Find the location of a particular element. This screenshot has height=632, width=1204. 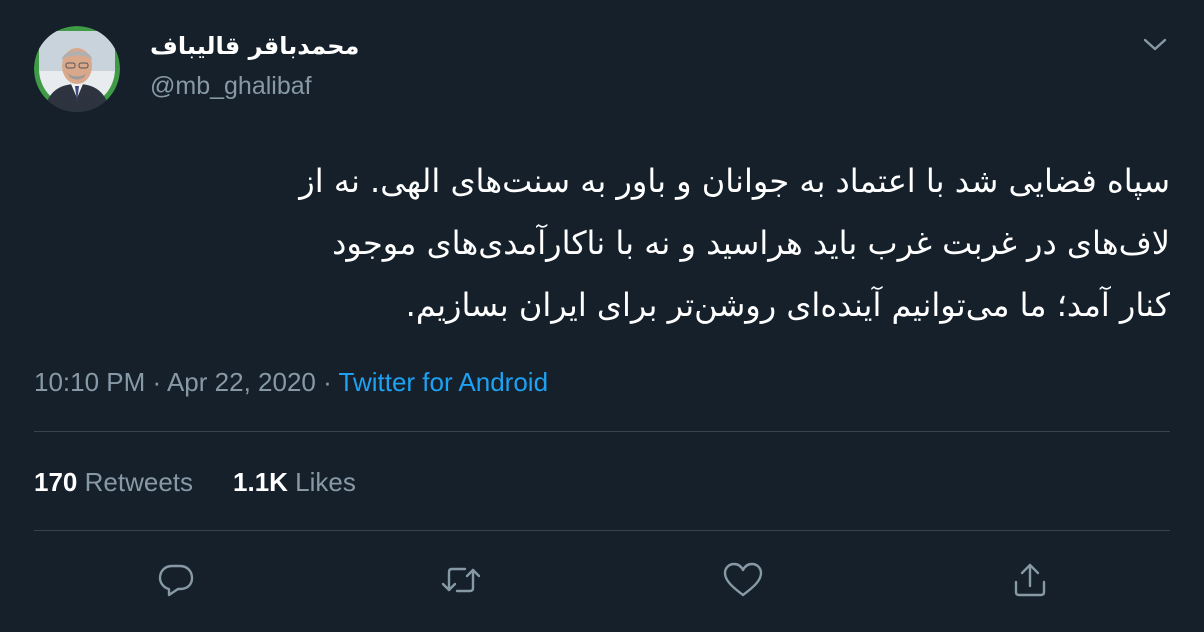

share-icon is located at coordinates (1030, 580).